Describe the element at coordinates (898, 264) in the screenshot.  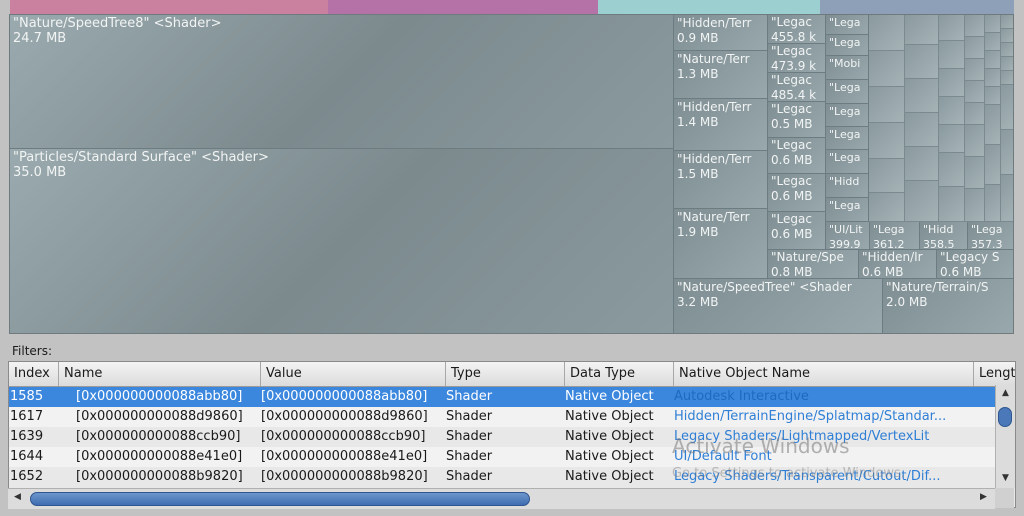
I see `treemap-cell: "Hidden/Ir 0.6 MB` at that location.